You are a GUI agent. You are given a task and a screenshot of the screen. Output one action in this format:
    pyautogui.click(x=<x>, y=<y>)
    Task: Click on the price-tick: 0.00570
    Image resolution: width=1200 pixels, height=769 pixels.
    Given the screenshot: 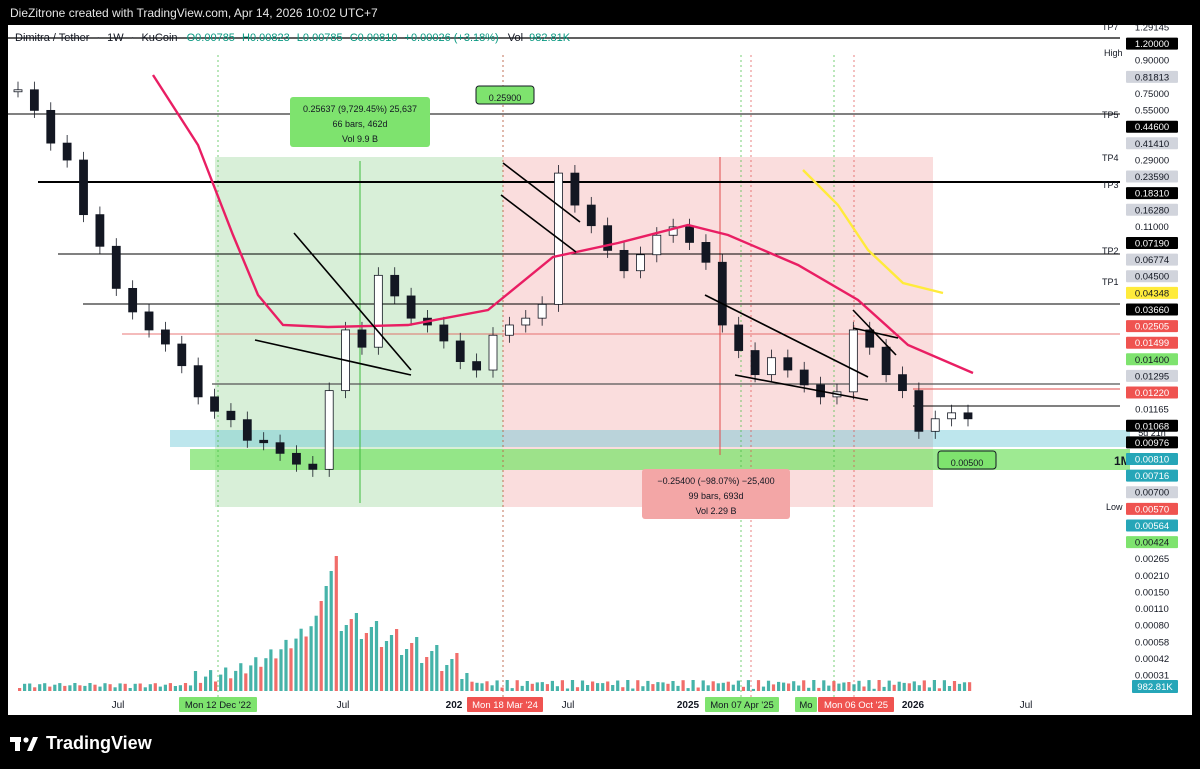 What is the action you would take?
    pyautogui.click(x=1152, y=509)
    